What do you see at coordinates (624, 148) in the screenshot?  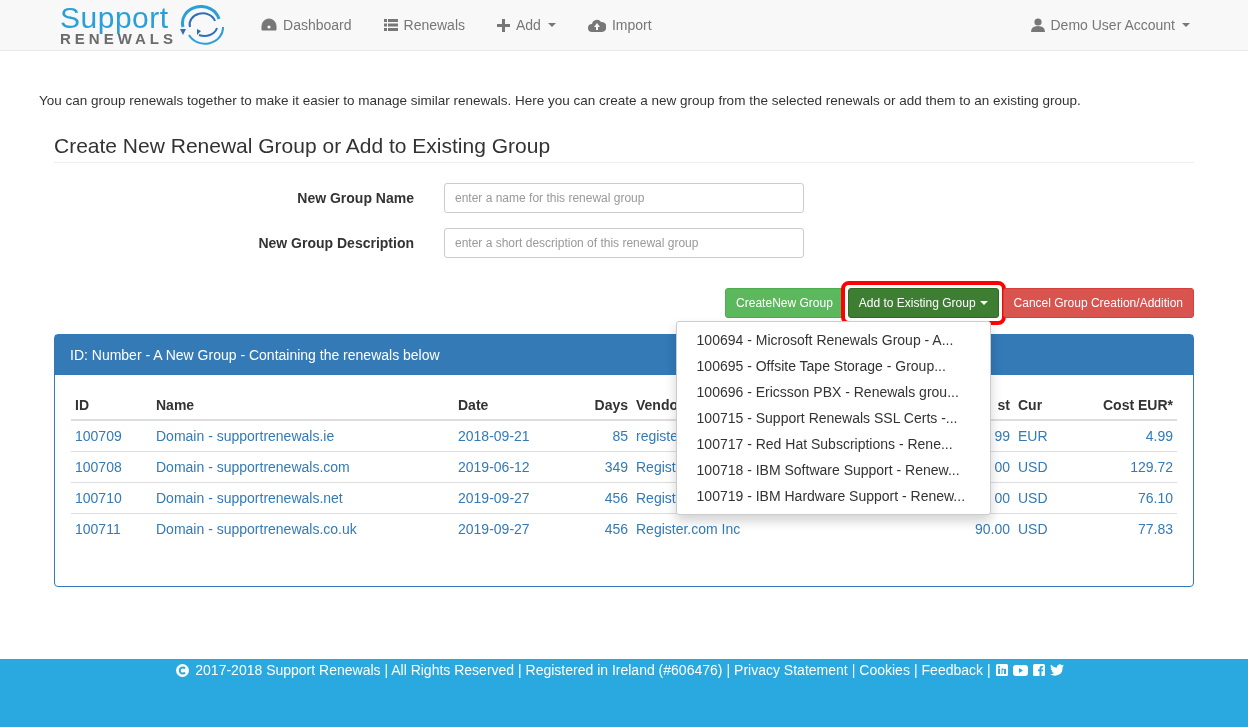 I see `section-heading: Create New Renewal Group or Add to Existing Group` at bounding box center [624, 148].